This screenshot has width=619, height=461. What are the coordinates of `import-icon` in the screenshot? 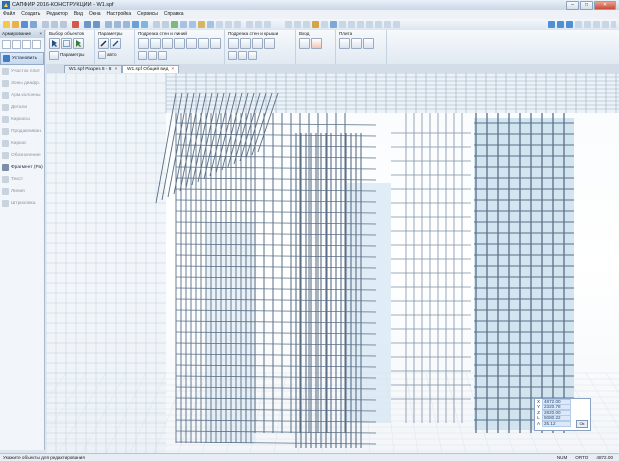 It's located at (351, 24).